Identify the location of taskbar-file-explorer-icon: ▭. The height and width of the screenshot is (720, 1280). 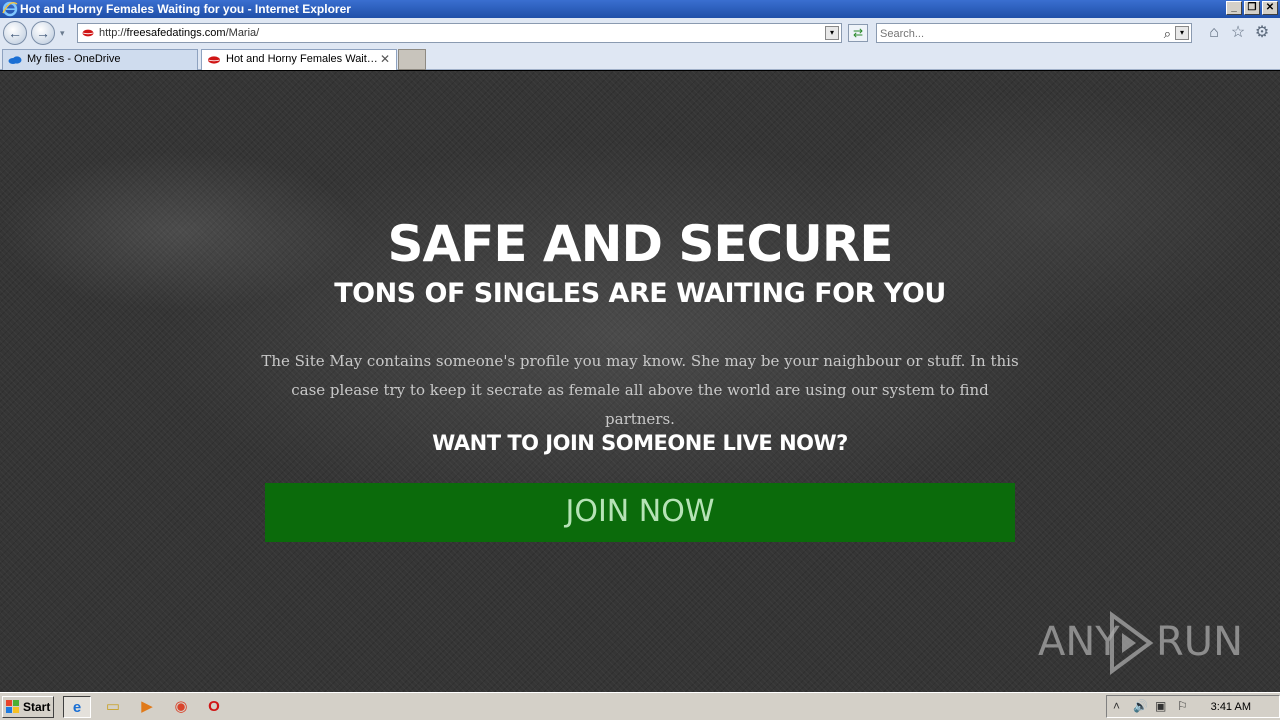
(113, 707).